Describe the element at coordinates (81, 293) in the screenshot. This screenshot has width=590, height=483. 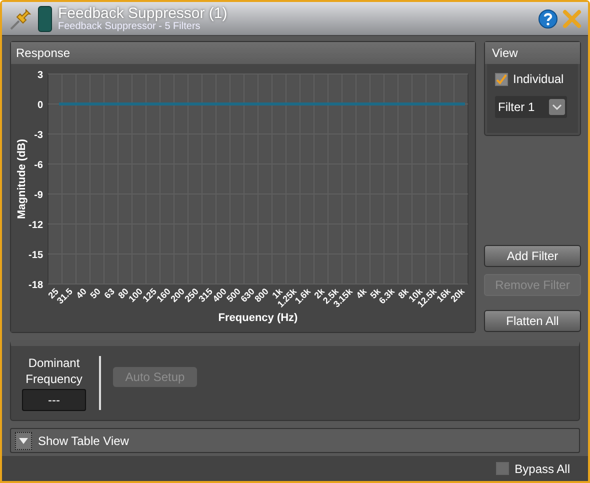
I see `x-tick-label: 40` at that location.